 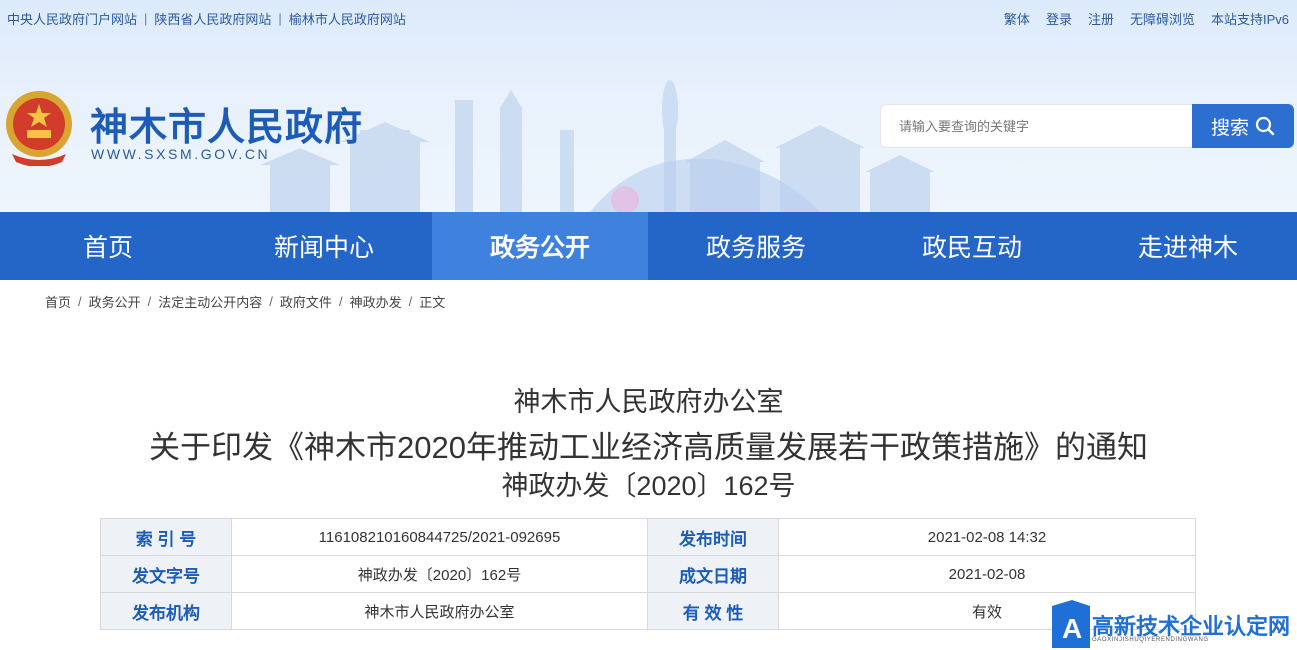 What do you see at coordinates (376, 301) in the screenshot?
I see `breadcrumb-shenzhengbanfa: 神政办发` at bounding box center [376, 301].